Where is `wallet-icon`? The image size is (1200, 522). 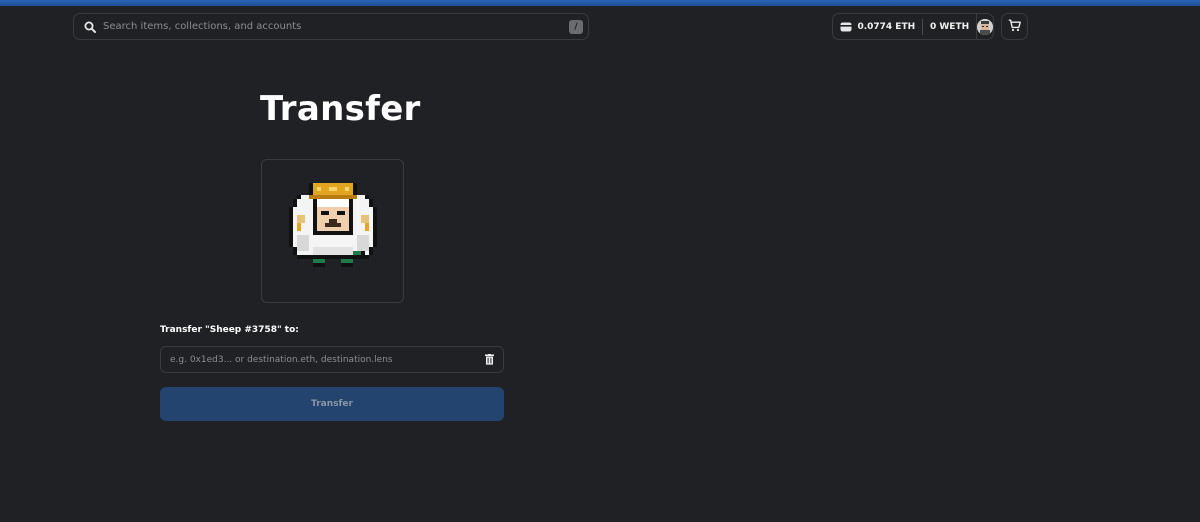 wallet-icon is located at coordinates (846, 27).